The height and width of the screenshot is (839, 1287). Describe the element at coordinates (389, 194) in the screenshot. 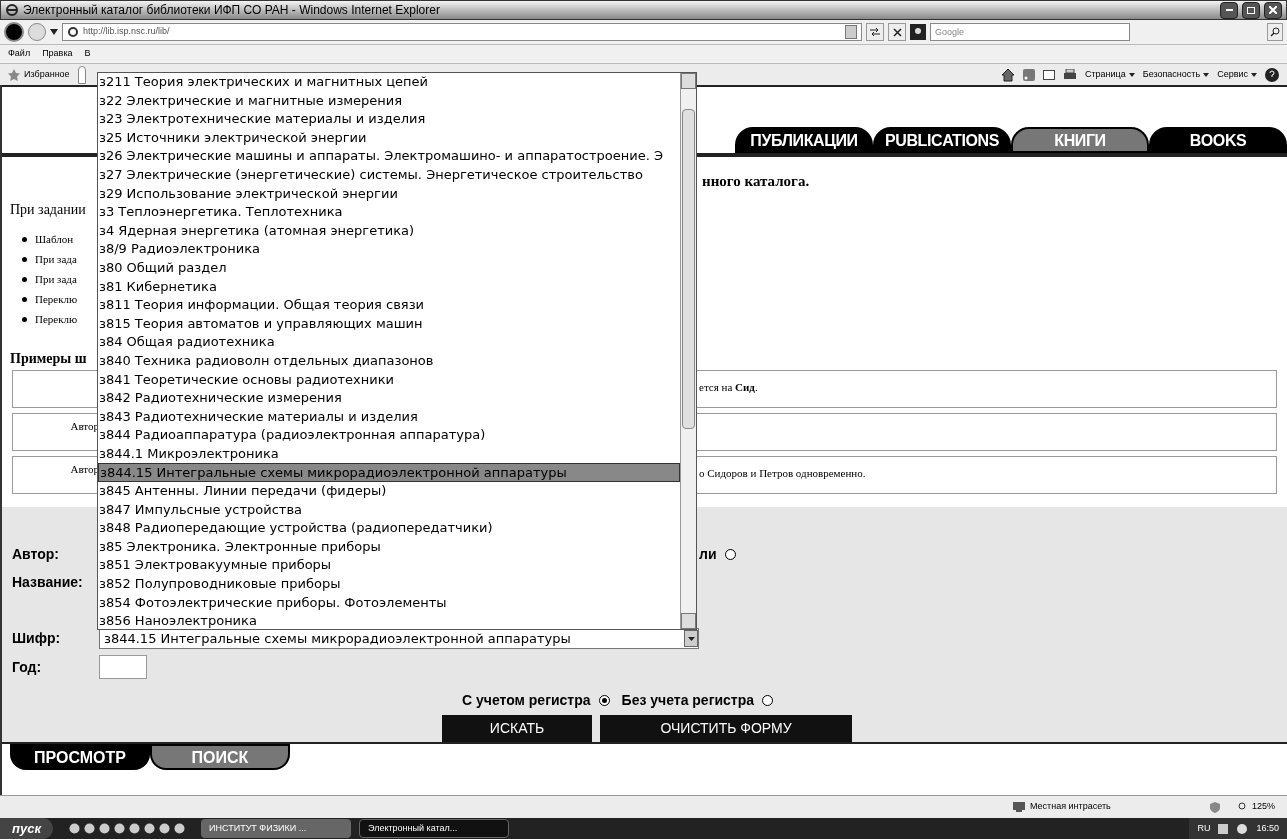

I see `dropdown-option: з29 Использование электрической энергии` at that location.